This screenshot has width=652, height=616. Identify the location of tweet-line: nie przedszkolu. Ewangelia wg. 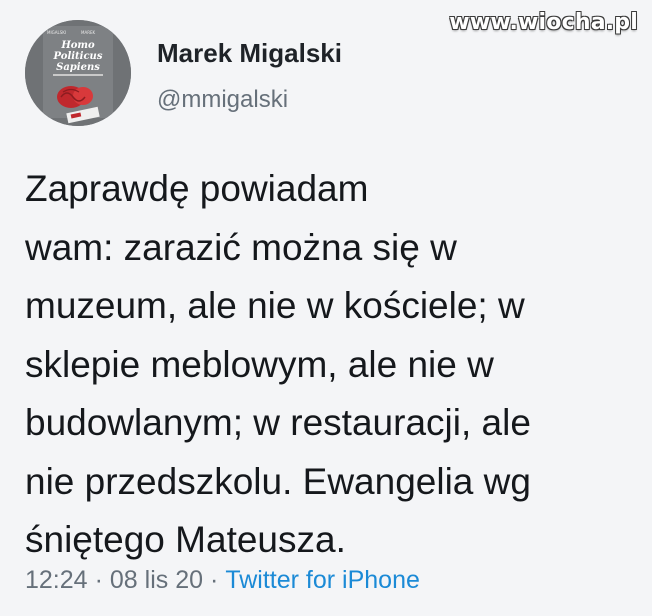
(278, 481).